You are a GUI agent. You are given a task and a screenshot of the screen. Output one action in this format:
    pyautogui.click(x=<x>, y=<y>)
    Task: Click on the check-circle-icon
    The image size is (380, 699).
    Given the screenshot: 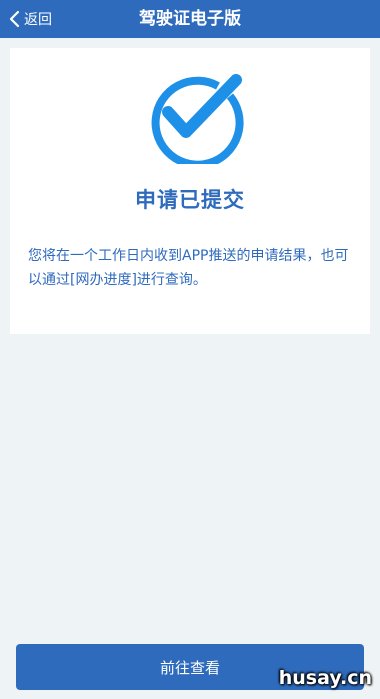 What is the action you would take?
    pyautogui.click(x=192, y=116)
    